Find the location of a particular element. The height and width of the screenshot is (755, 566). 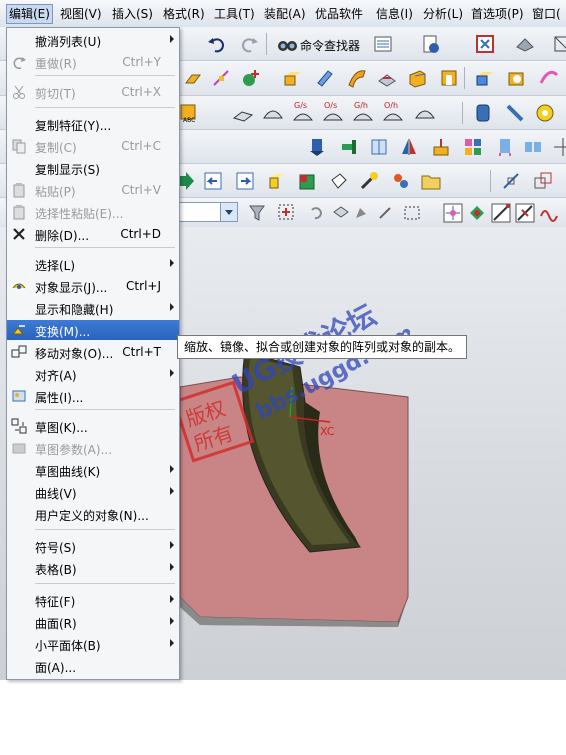

continuity-os-icon: O/s is located at coordinates (333, 111).